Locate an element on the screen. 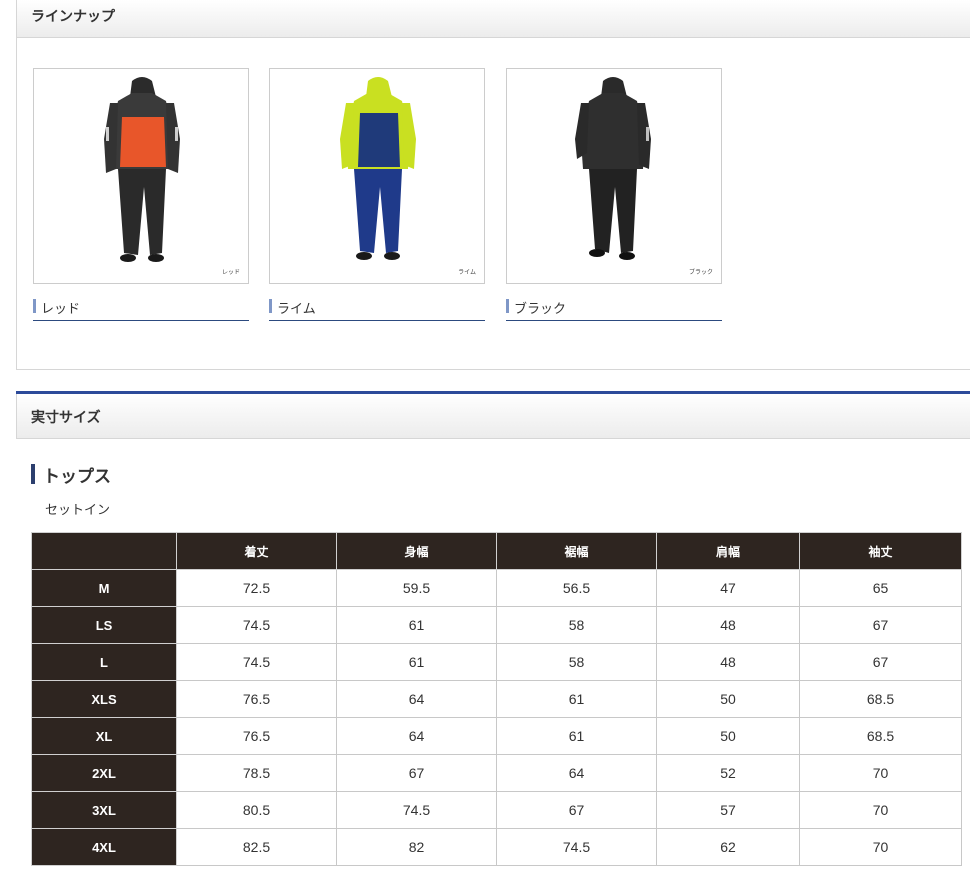 The width and height of the screenshot is (970, 871). table-row: M 72.5 59.5 56.5 47 65 is located at coordinates (496, 588).